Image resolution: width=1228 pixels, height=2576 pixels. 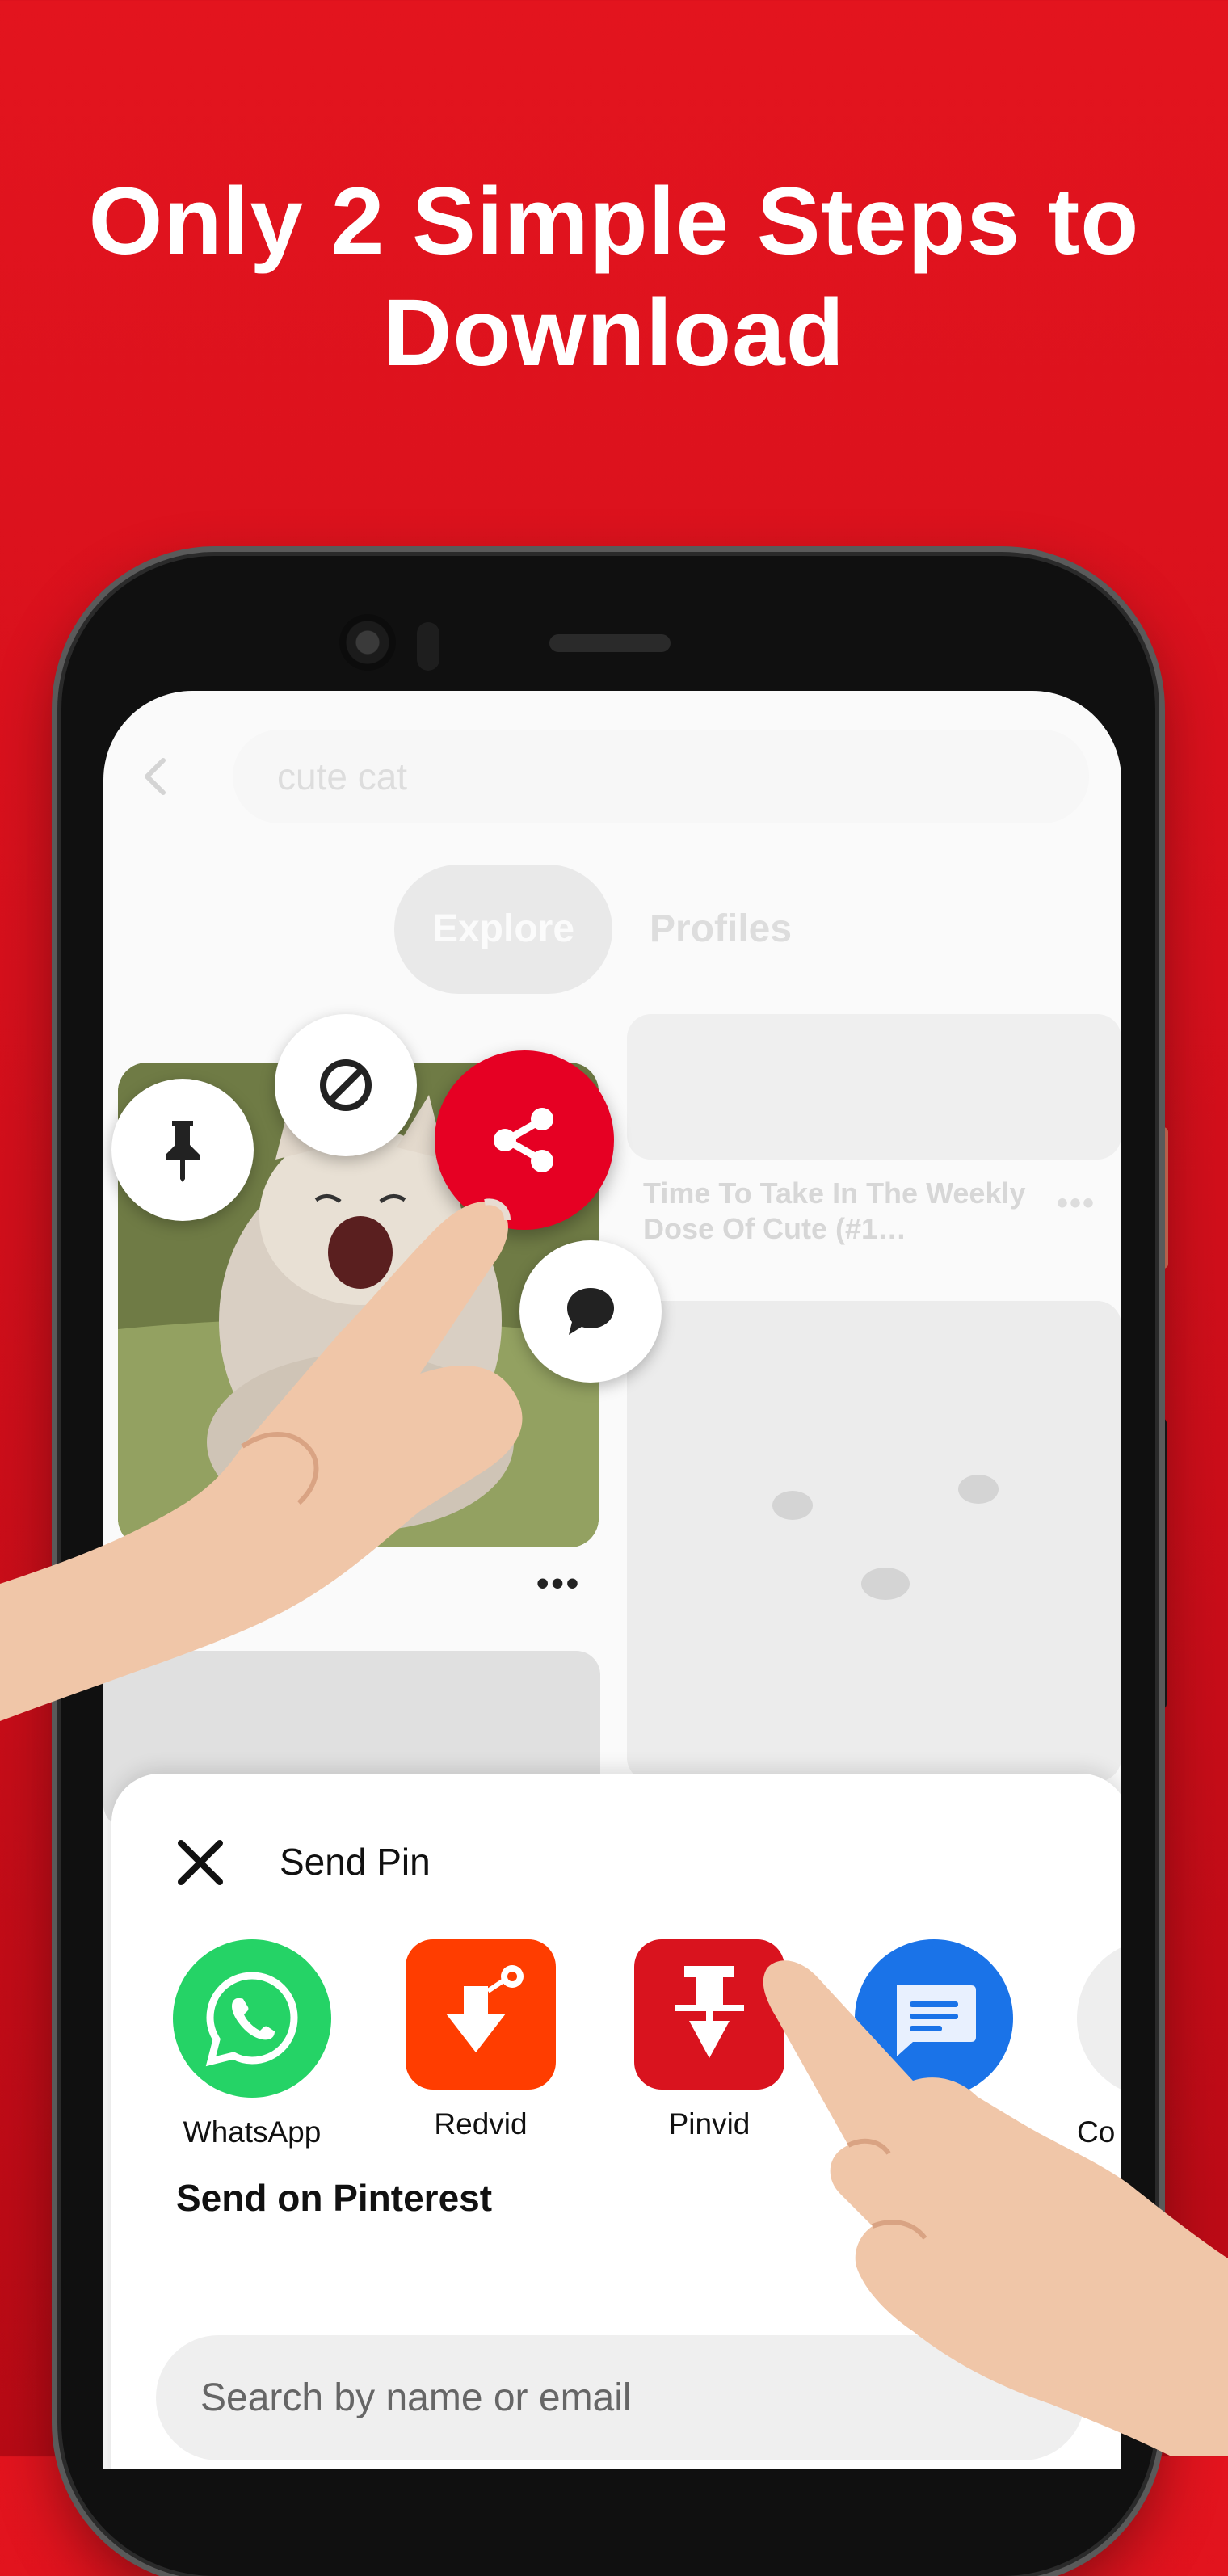 What do you see at coordinates (503, 929) in the screenshot?
I see `tab-explore: Explore` at bounding box center [503, 929].